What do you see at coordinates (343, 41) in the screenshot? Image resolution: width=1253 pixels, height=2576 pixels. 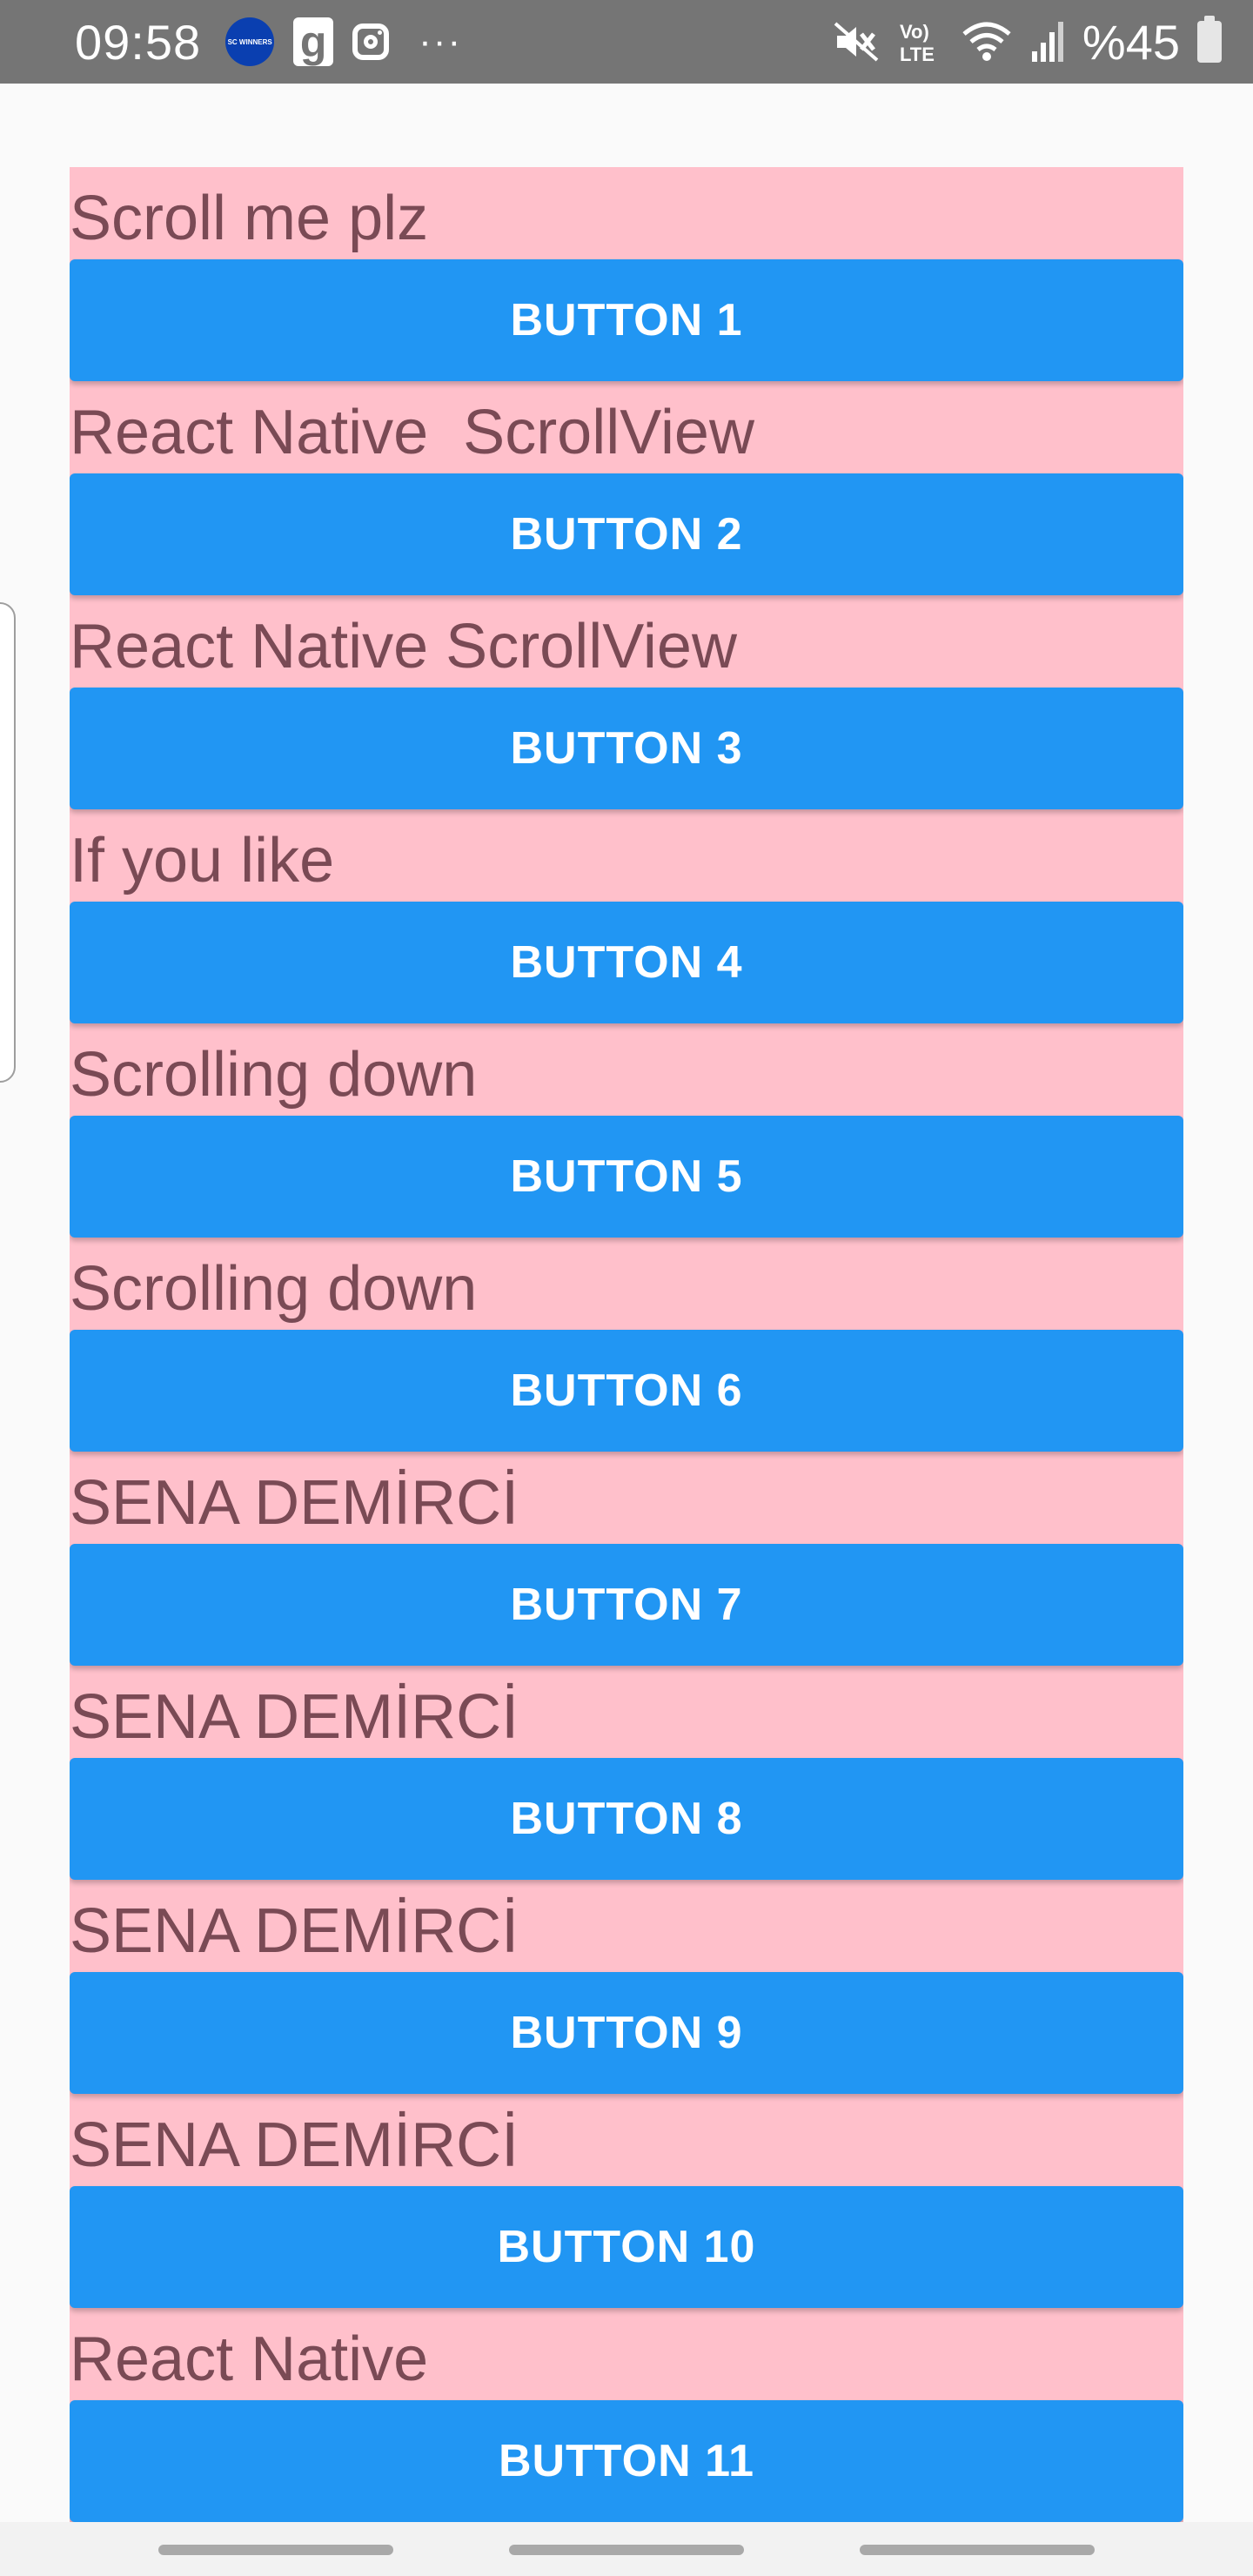 I see `notification-icons: SC WINNERS g ···` at bounding box center [343, 41].